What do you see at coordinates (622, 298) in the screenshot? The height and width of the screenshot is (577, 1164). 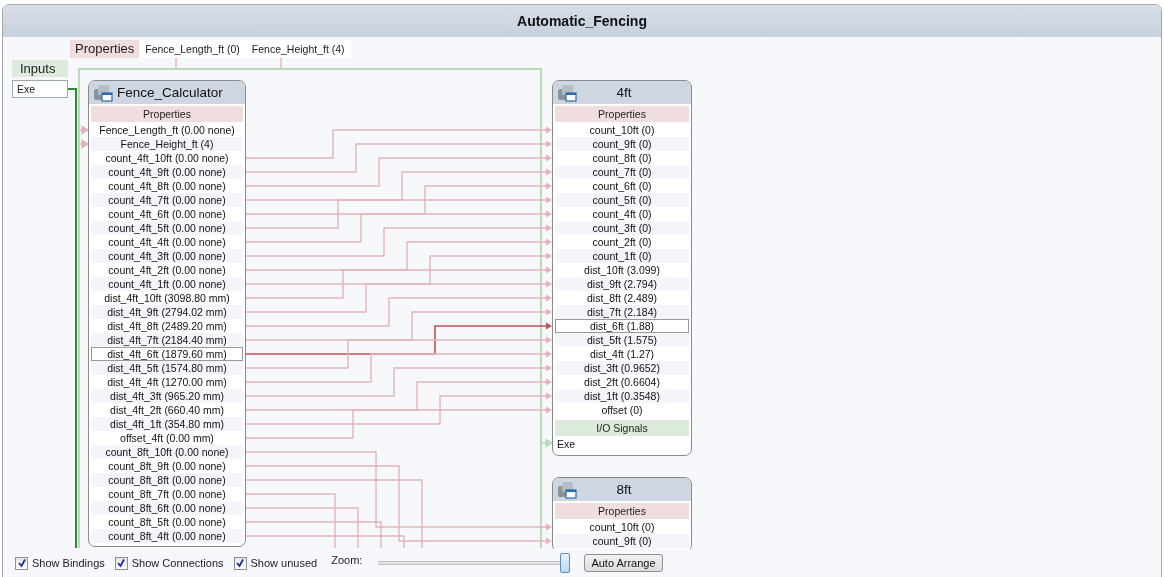 I see `property-row: dist_8ft (2.489)` at bounding box center [622, 298].